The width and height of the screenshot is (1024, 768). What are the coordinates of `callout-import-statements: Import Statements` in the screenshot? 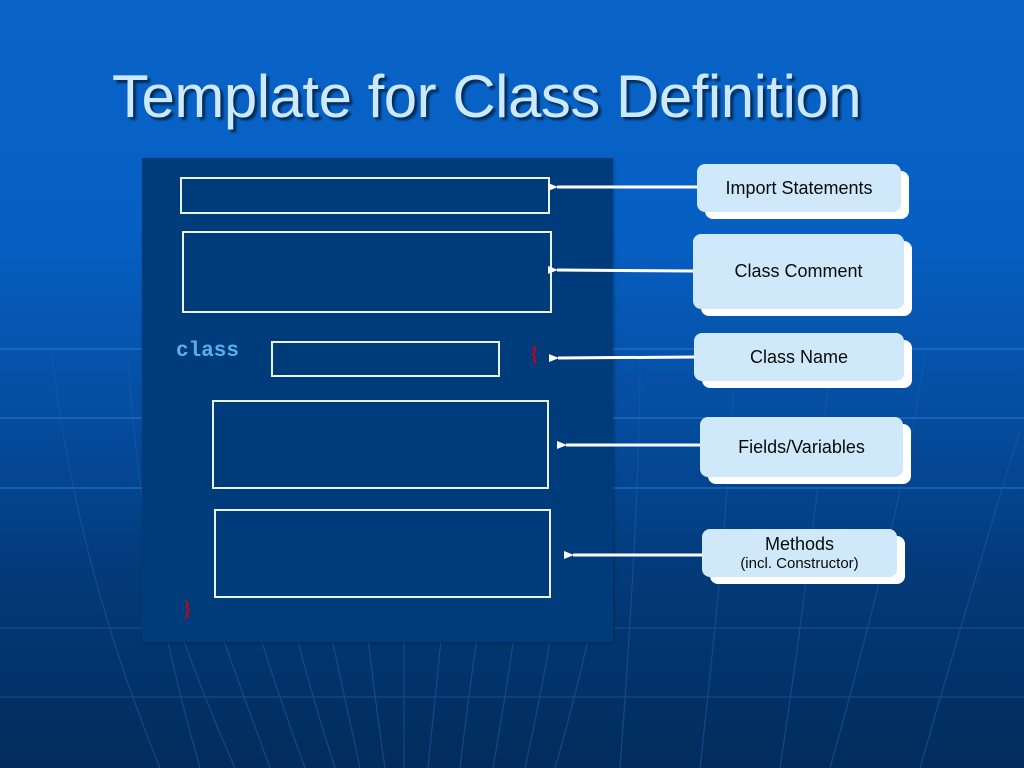 It's located at (799, 188).